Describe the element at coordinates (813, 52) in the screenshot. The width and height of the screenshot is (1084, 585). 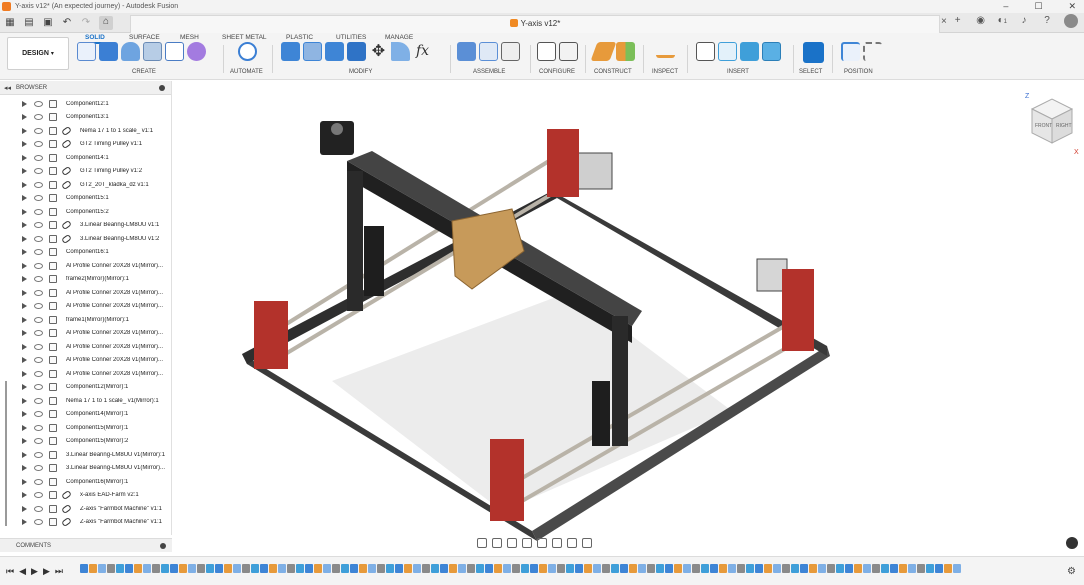
I see `select-icon` at that location.